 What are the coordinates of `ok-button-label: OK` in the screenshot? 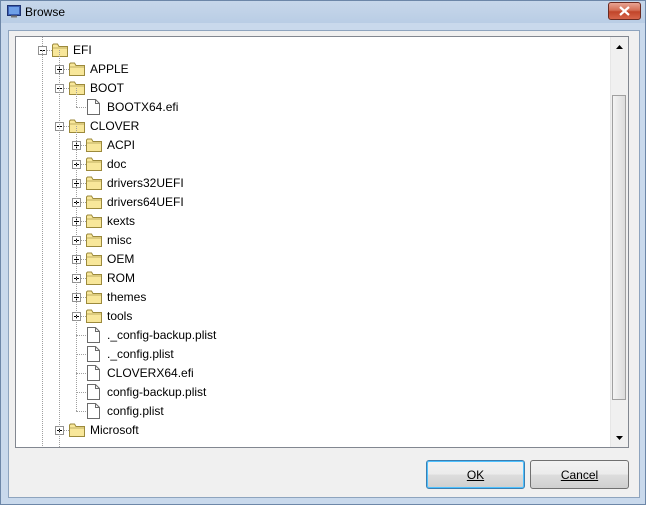 It's located at (475, 474).